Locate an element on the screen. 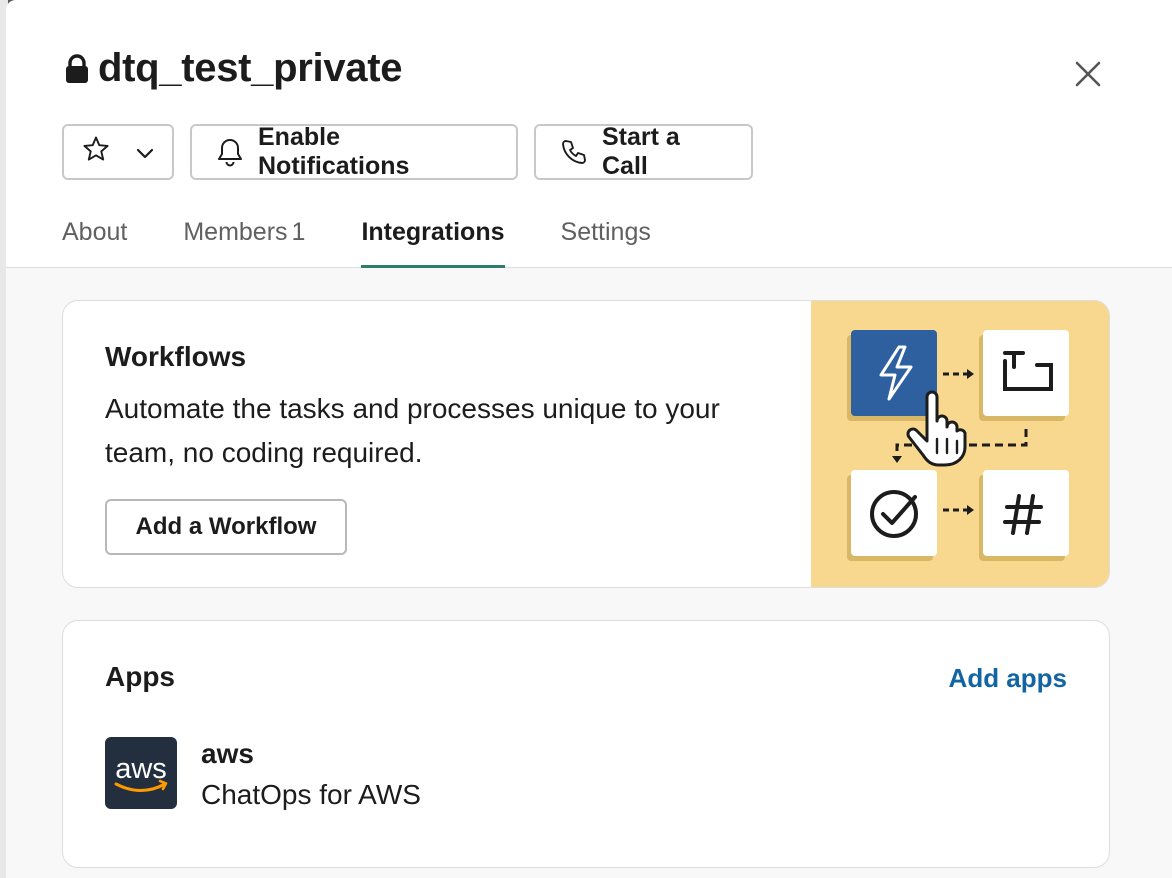 The height and width of the screenshot is (878, 1172). close-button is located at coordinates (1088, 76).